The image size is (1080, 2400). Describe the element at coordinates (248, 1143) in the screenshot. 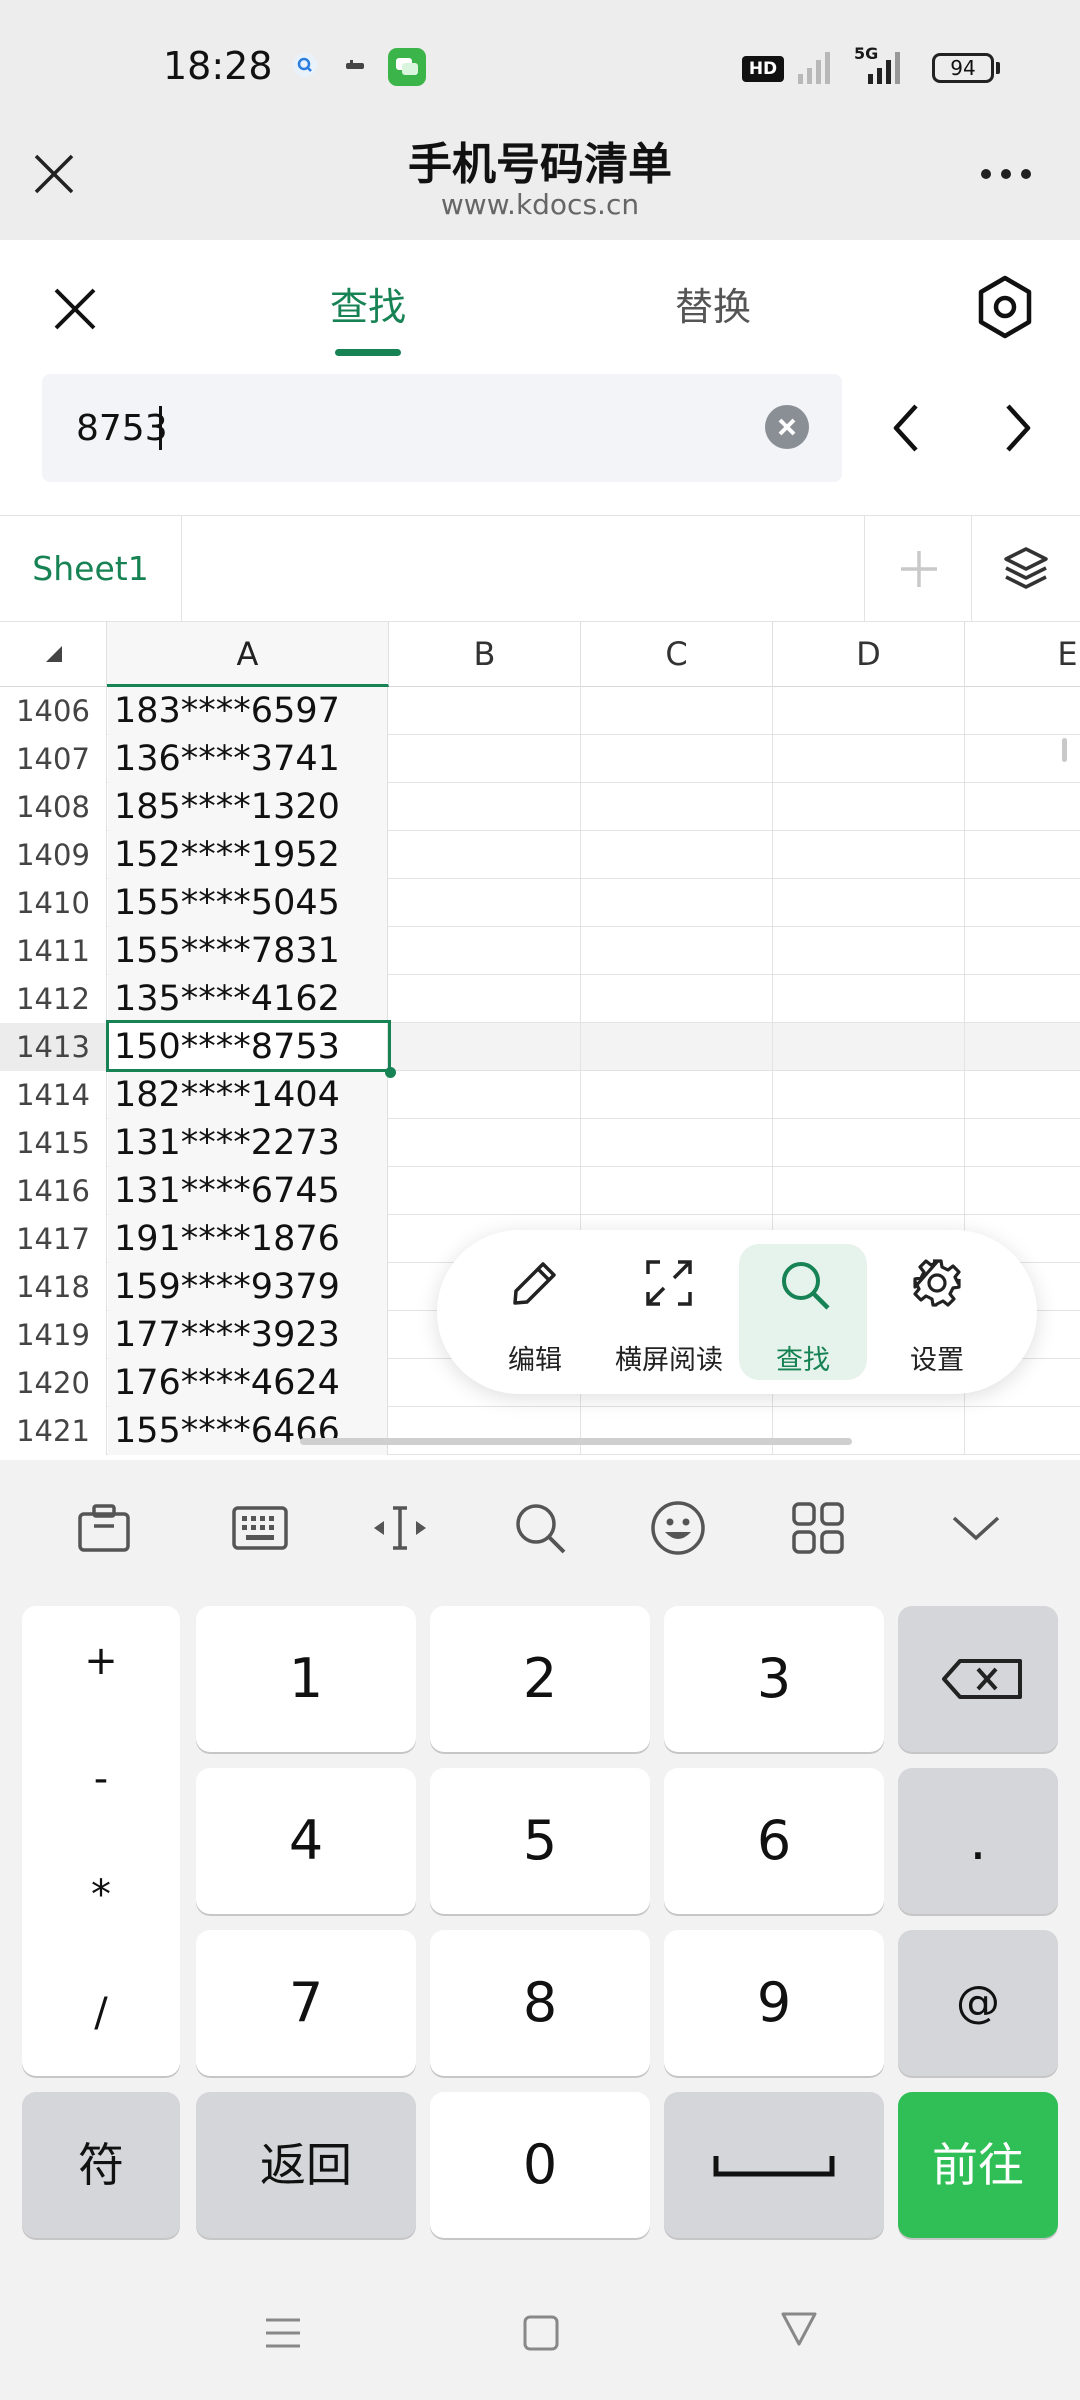

I see `cell-a: 131****2273` at that location.